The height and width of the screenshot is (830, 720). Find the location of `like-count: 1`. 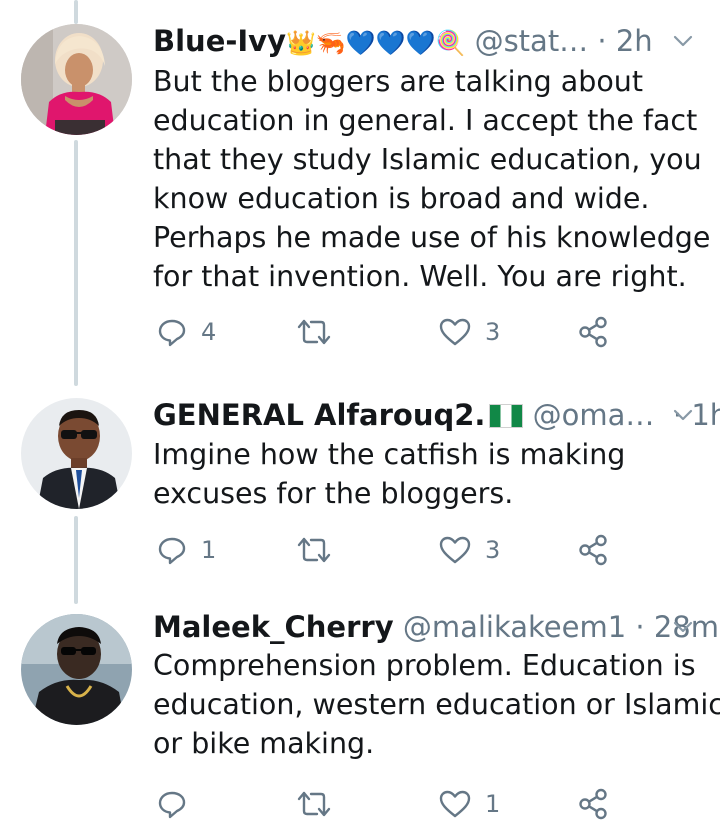

like-count: 1 is located at coordinates (493, 804).